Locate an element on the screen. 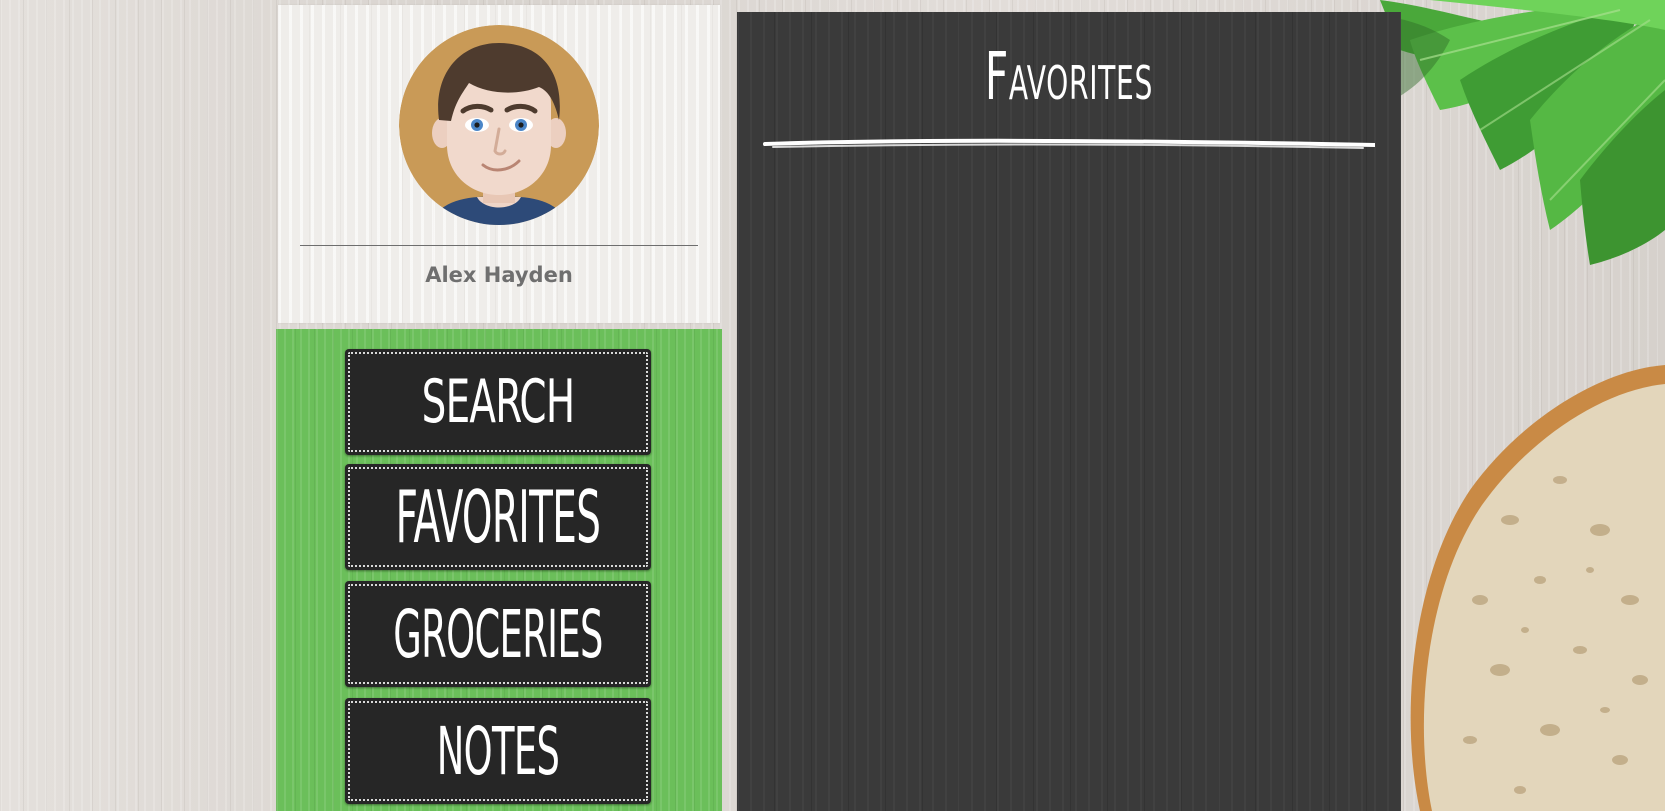  page-title: Favorites is located at coordinates (1069, 76).